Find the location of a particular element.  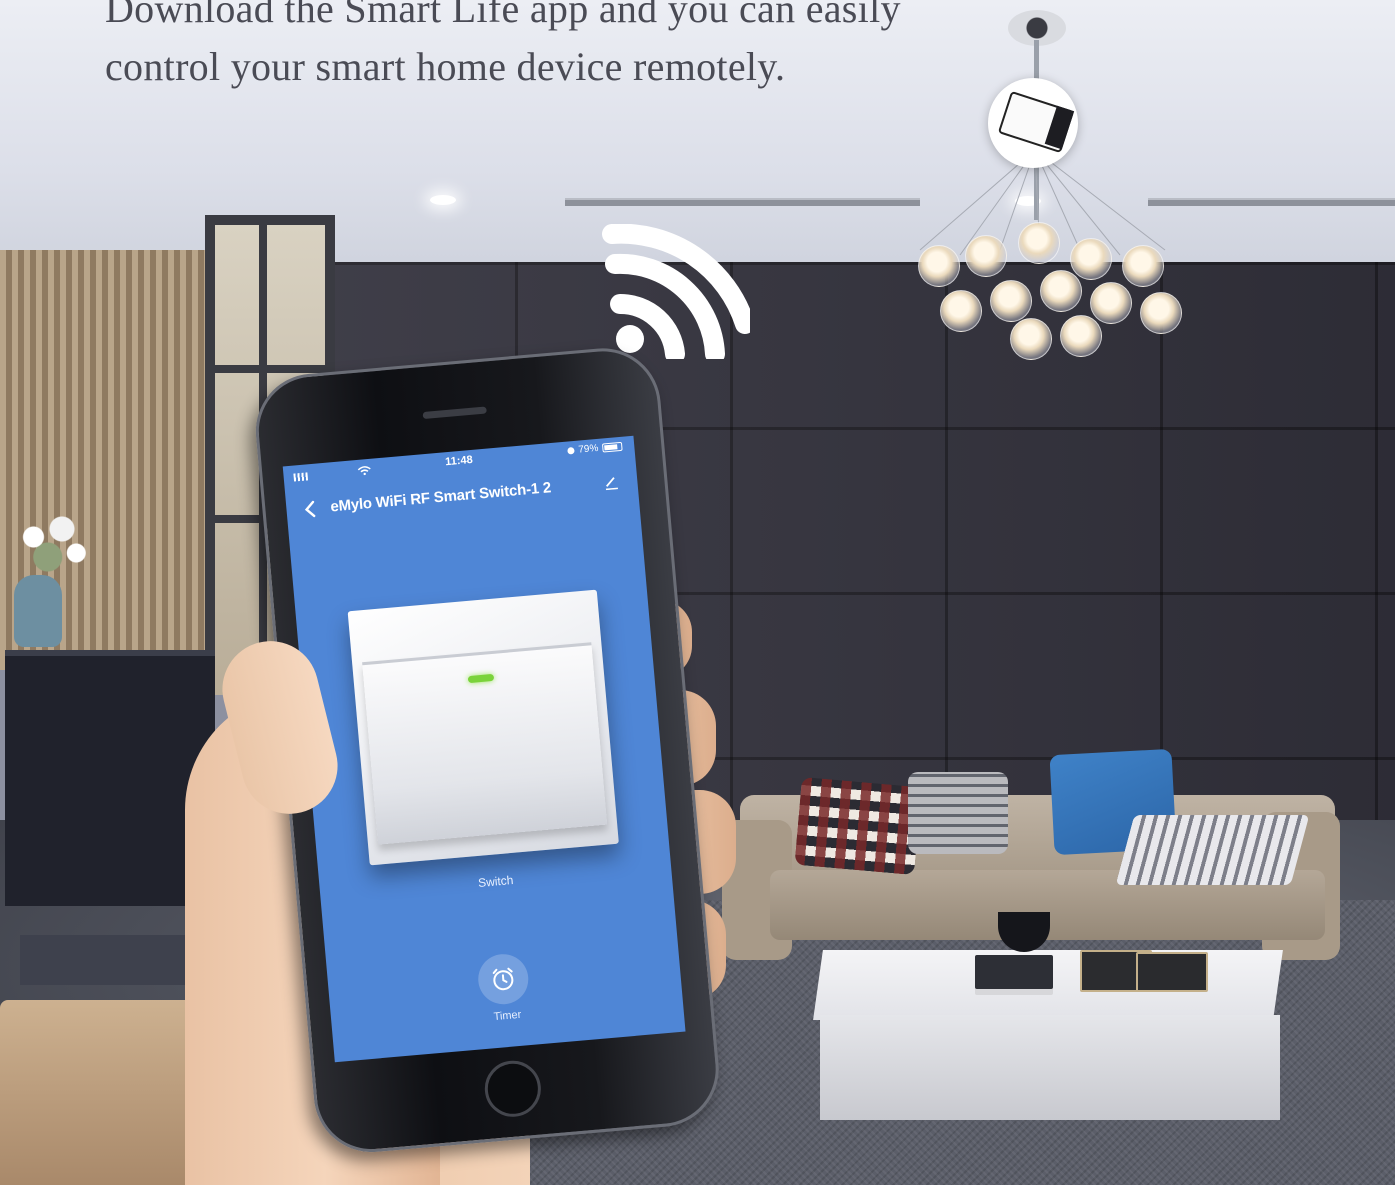

battery-fill is located at coordinates (611, 447).